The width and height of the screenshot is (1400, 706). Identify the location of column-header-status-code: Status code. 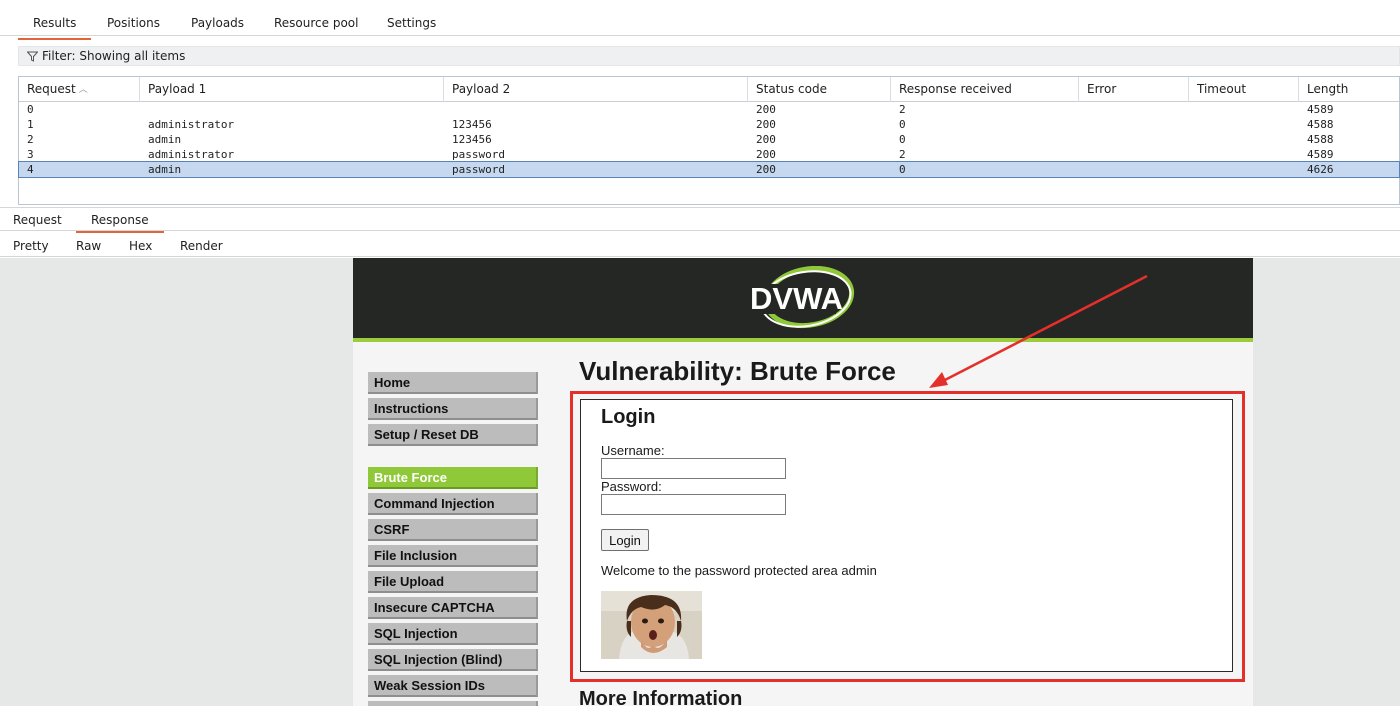
(819, 89).